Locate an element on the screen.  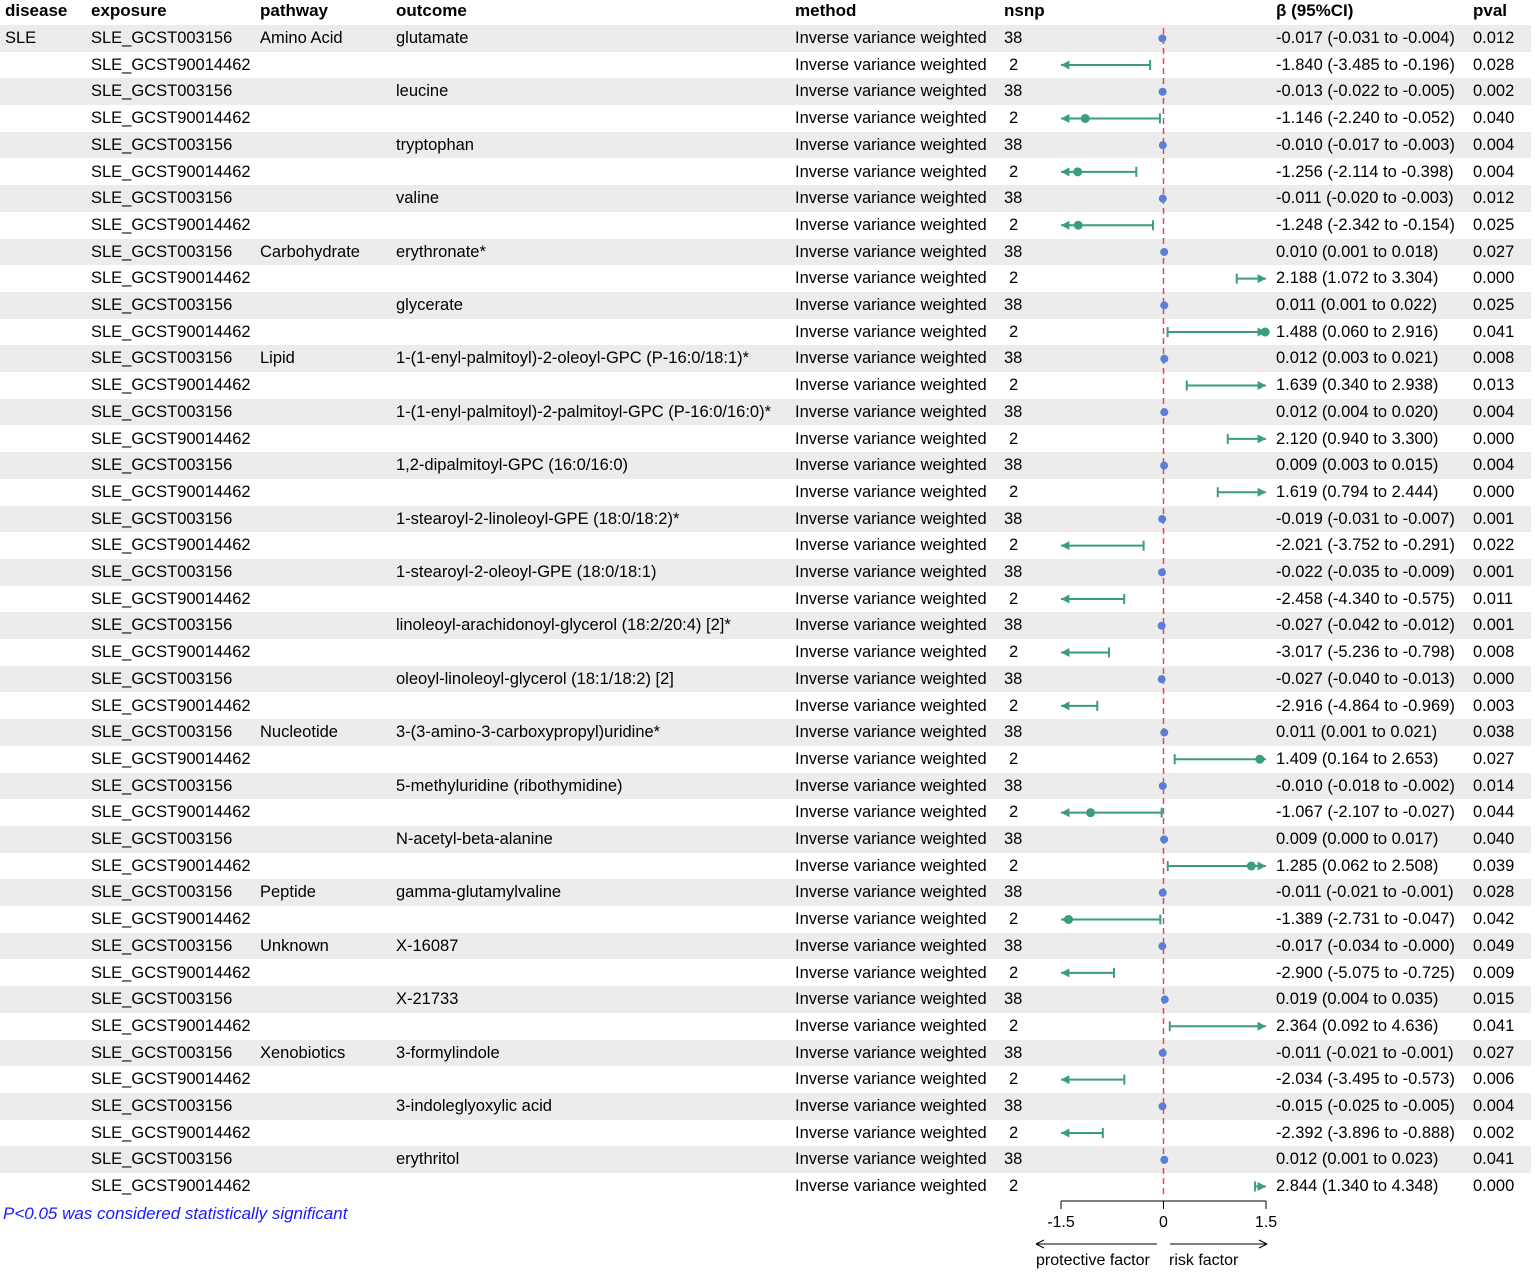
x-tick-label: 0 is located at coordinates (1163, 1222).